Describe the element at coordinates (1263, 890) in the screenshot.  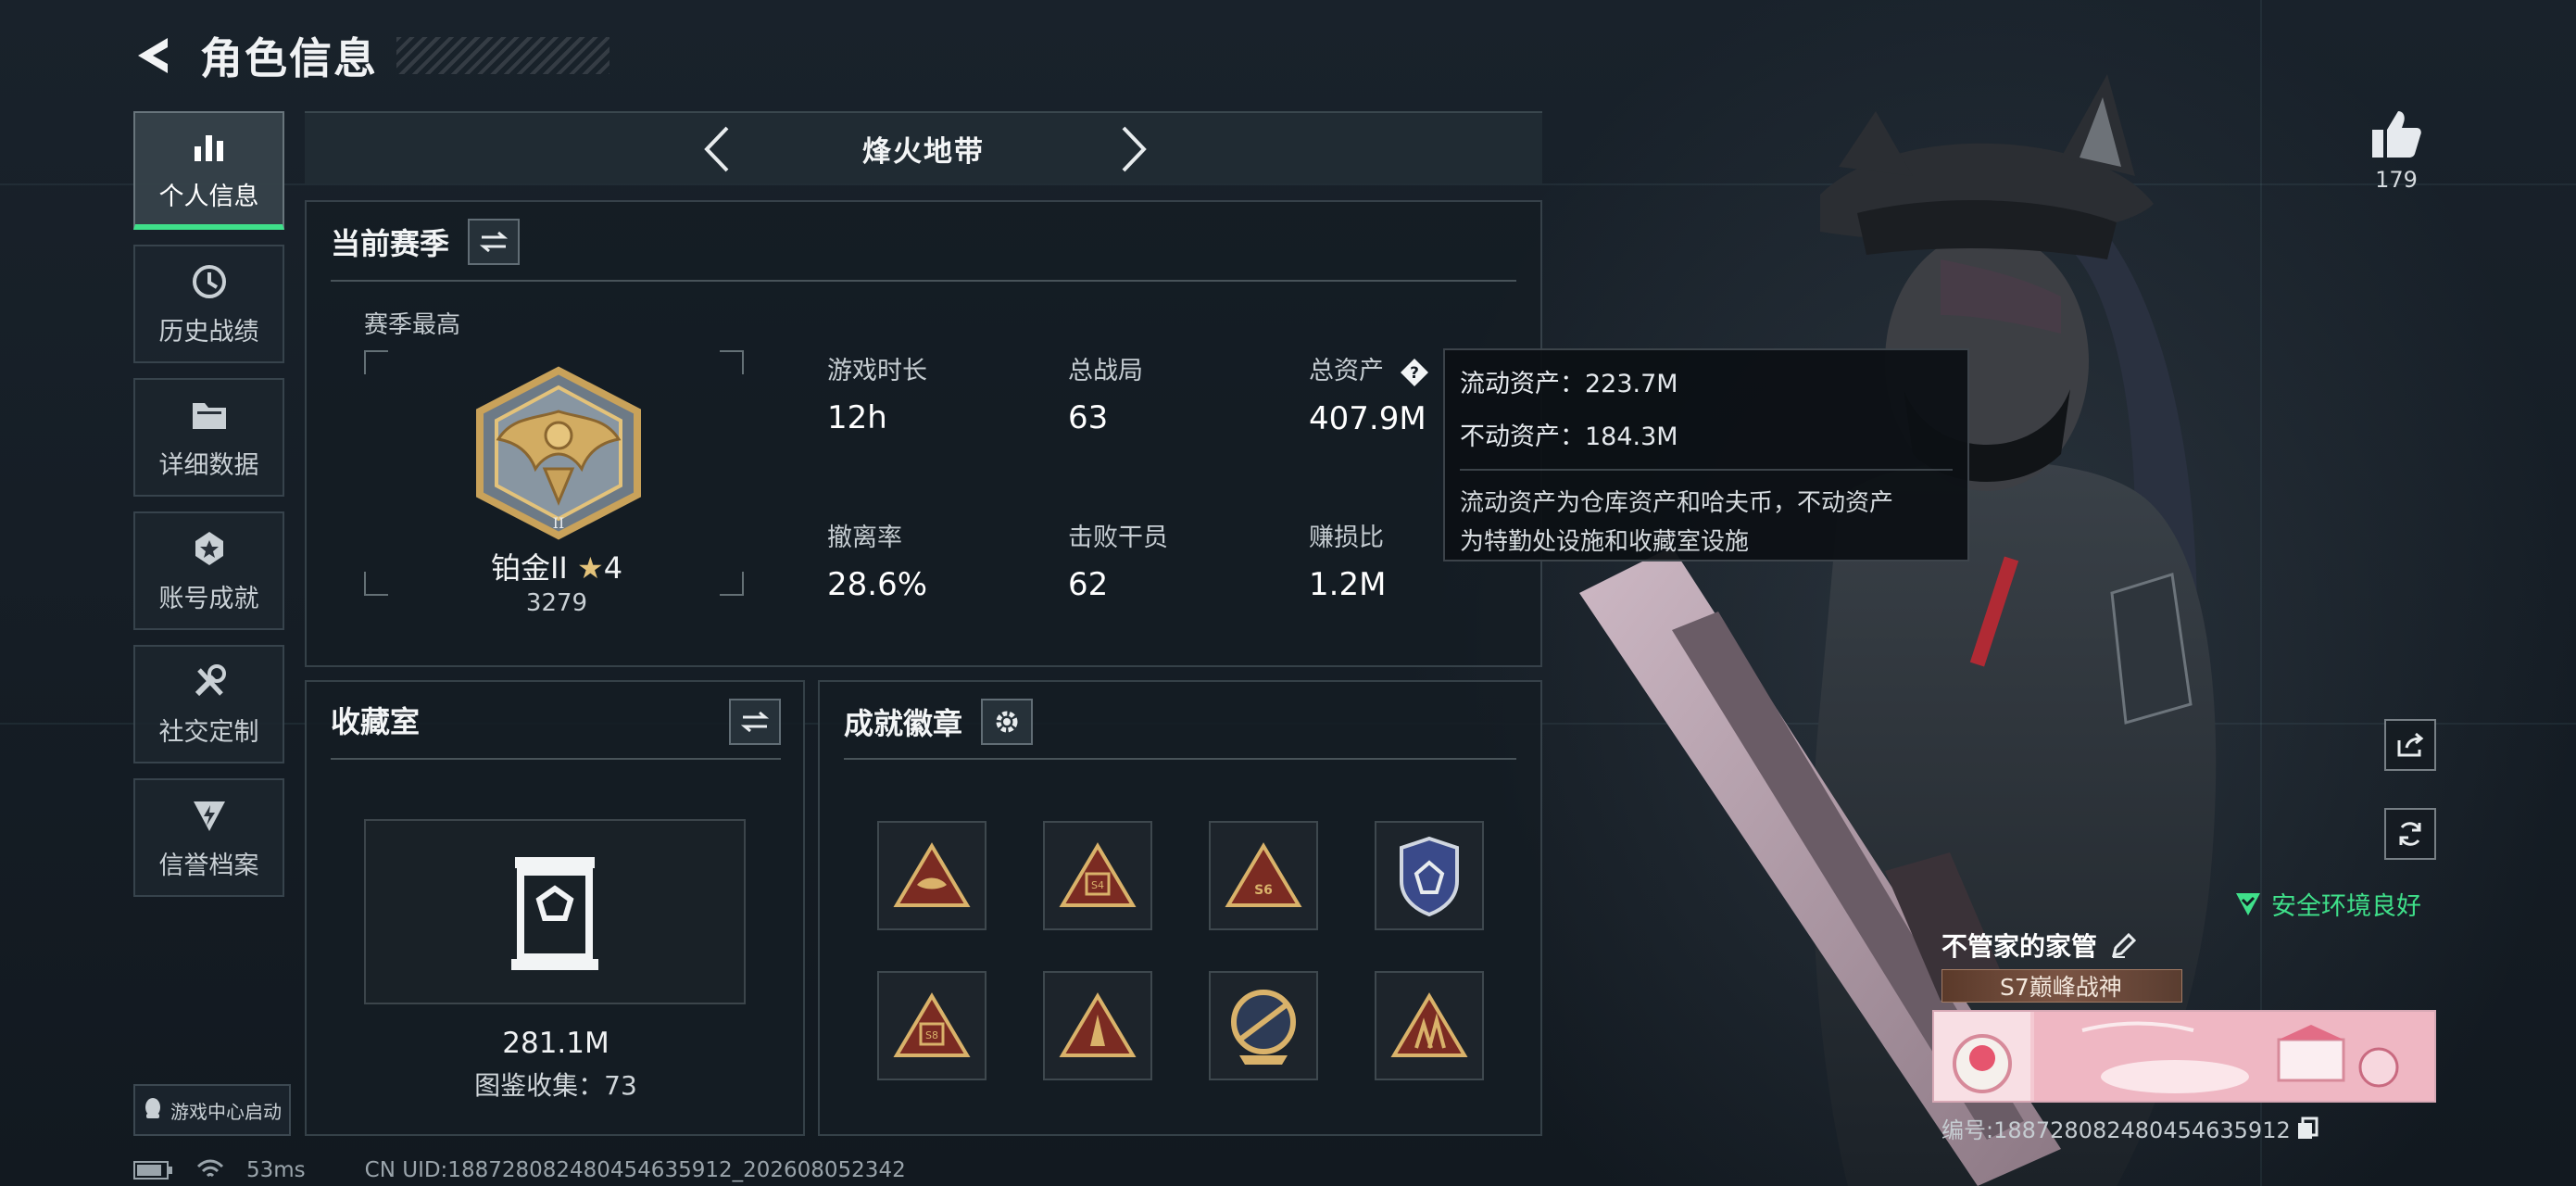
I see `badge-label: S6` at that location.